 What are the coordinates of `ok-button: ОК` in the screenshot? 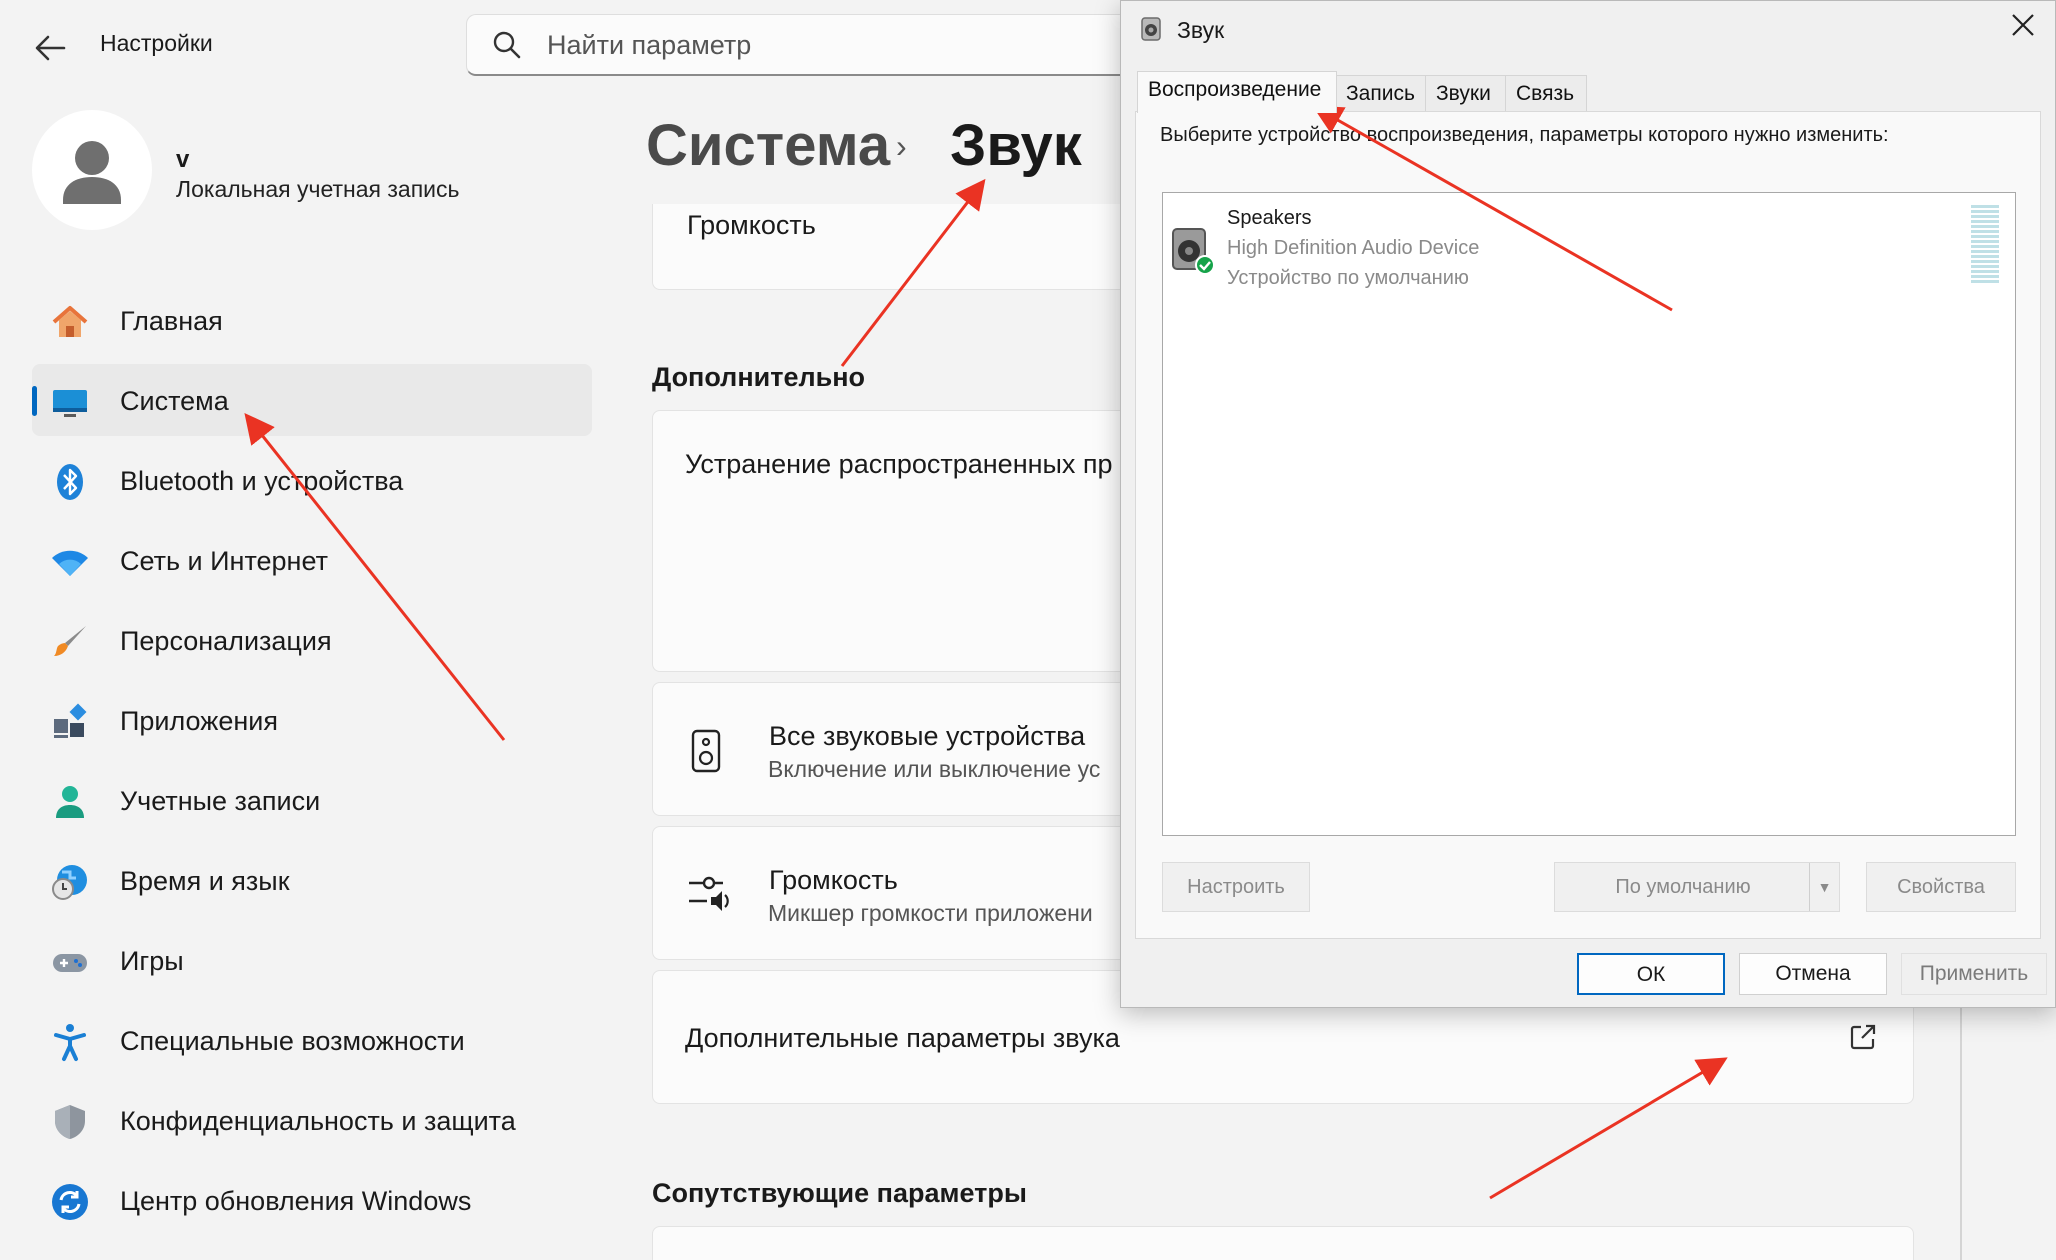 It's located at (1651, 974).